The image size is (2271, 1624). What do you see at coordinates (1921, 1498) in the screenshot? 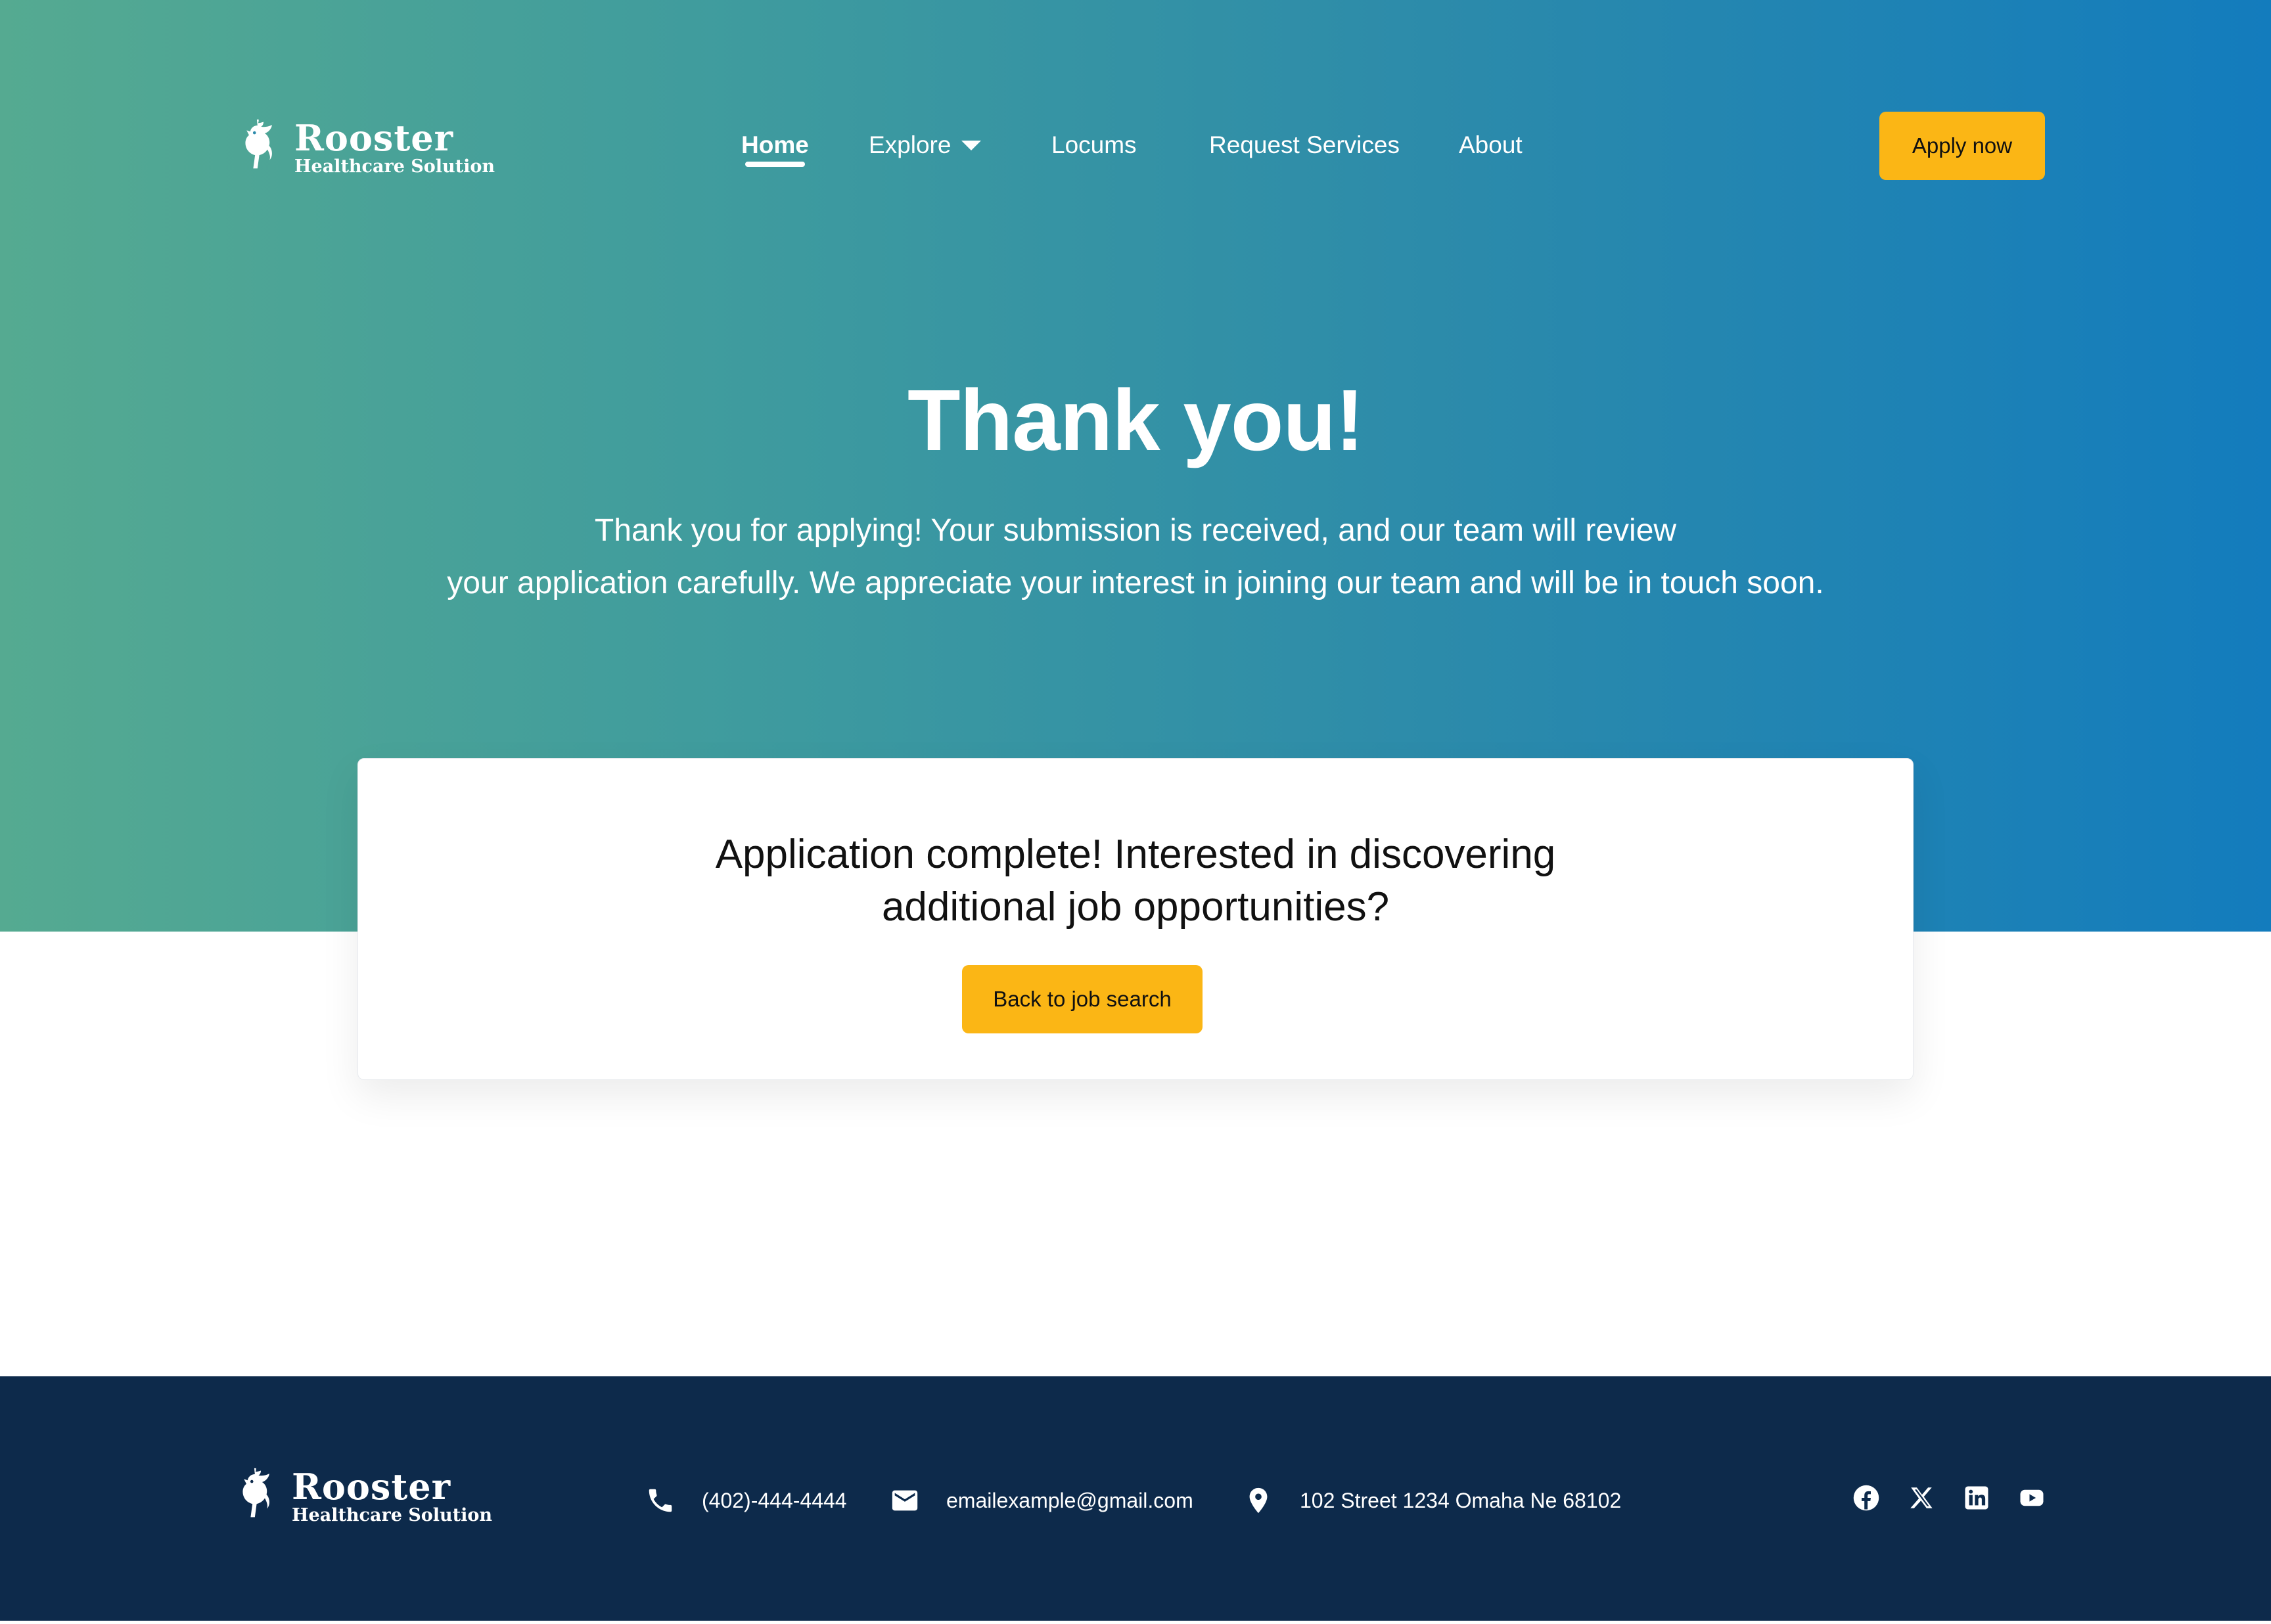
I see `x-icon` at bounding box center [1921, 1498].